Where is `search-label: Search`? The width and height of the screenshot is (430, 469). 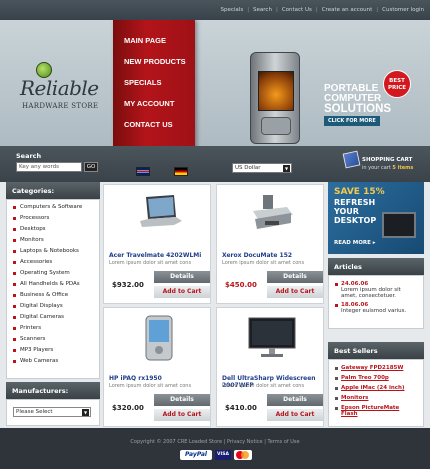
search-label: Search is located at coordinates (29, 156).